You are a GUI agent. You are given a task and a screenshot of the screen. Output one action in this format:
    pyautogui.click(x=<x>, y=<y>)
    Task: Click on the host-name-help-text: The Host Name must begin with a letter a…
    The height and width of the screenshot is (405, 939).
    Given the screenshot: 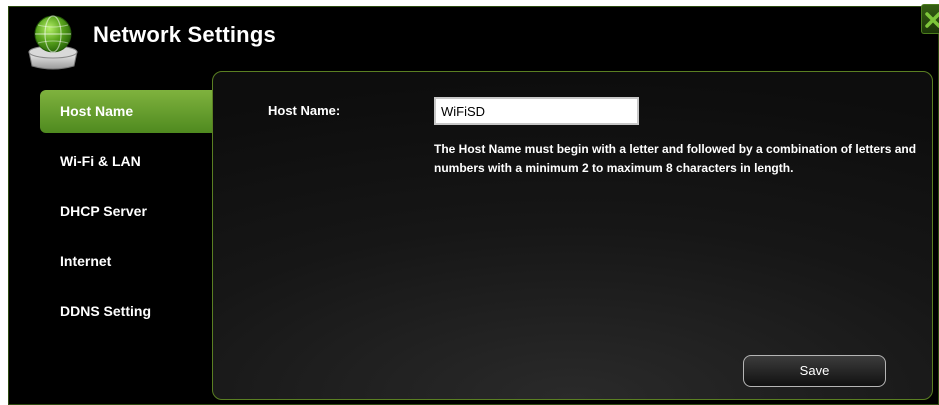 What is the action you would take?
    pyautogui.click(x=675, y=158)
    